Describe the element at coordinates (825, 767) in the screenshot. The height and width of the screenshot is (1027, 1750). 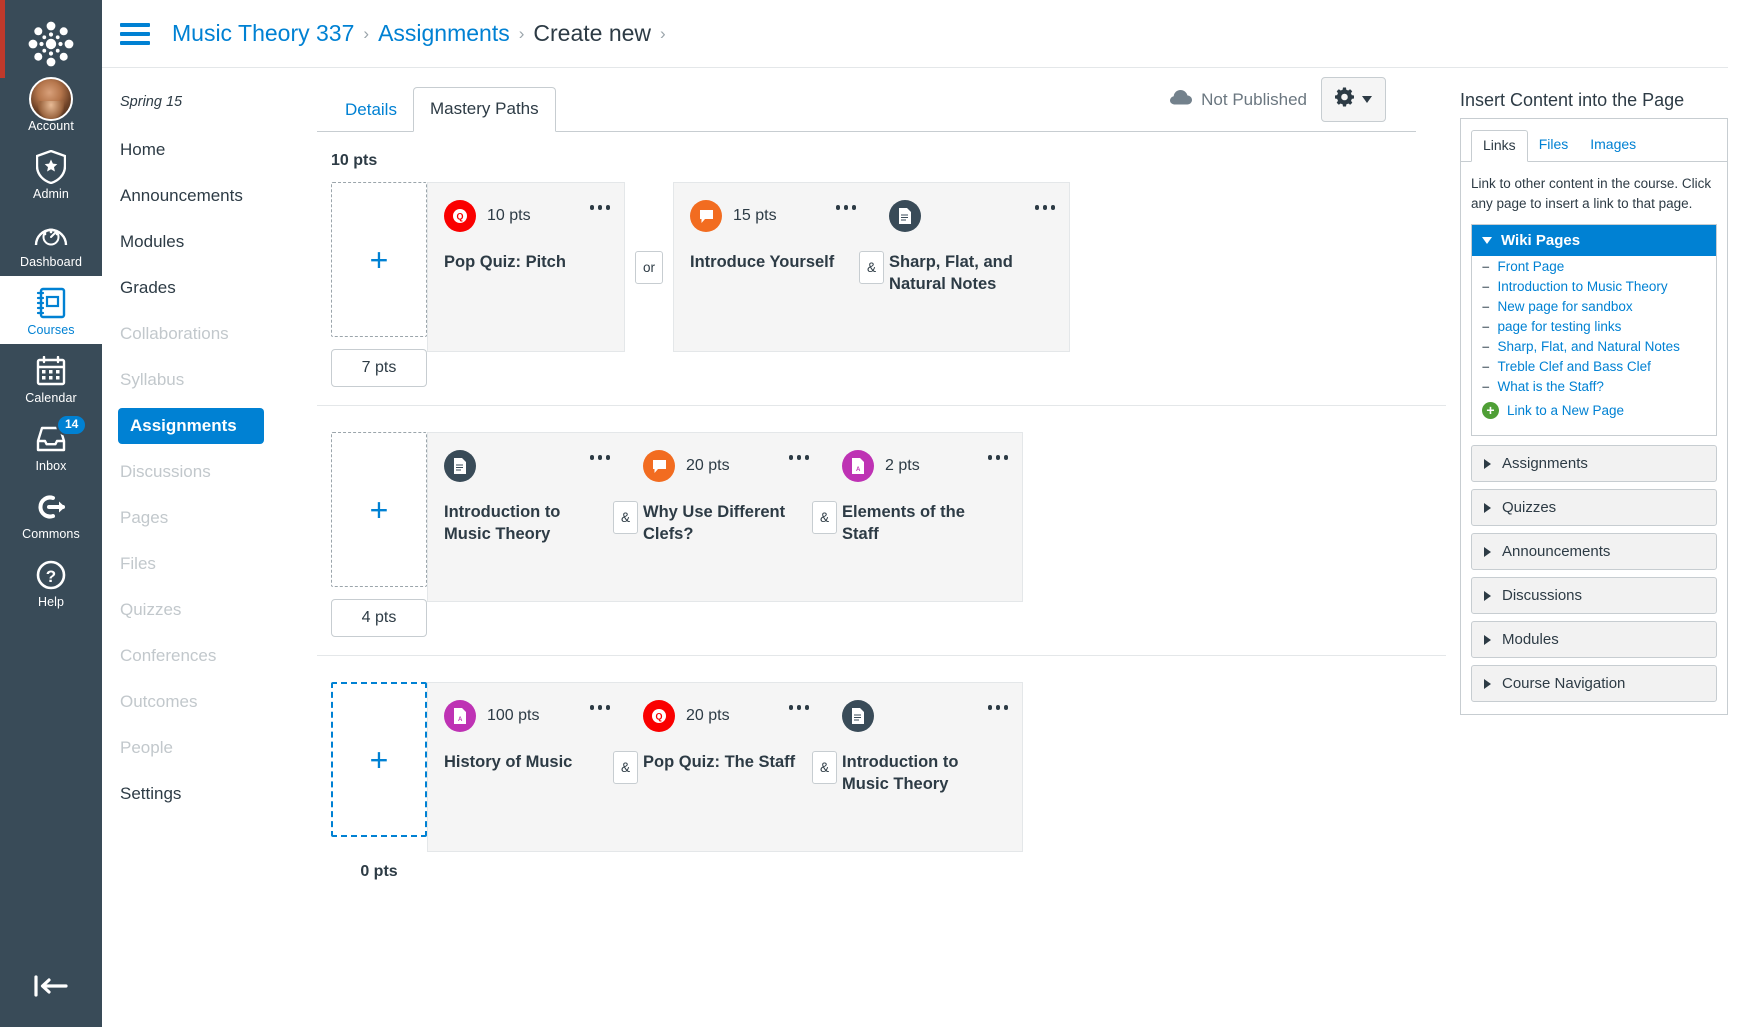
I see `card-connector-and: &` at that location.